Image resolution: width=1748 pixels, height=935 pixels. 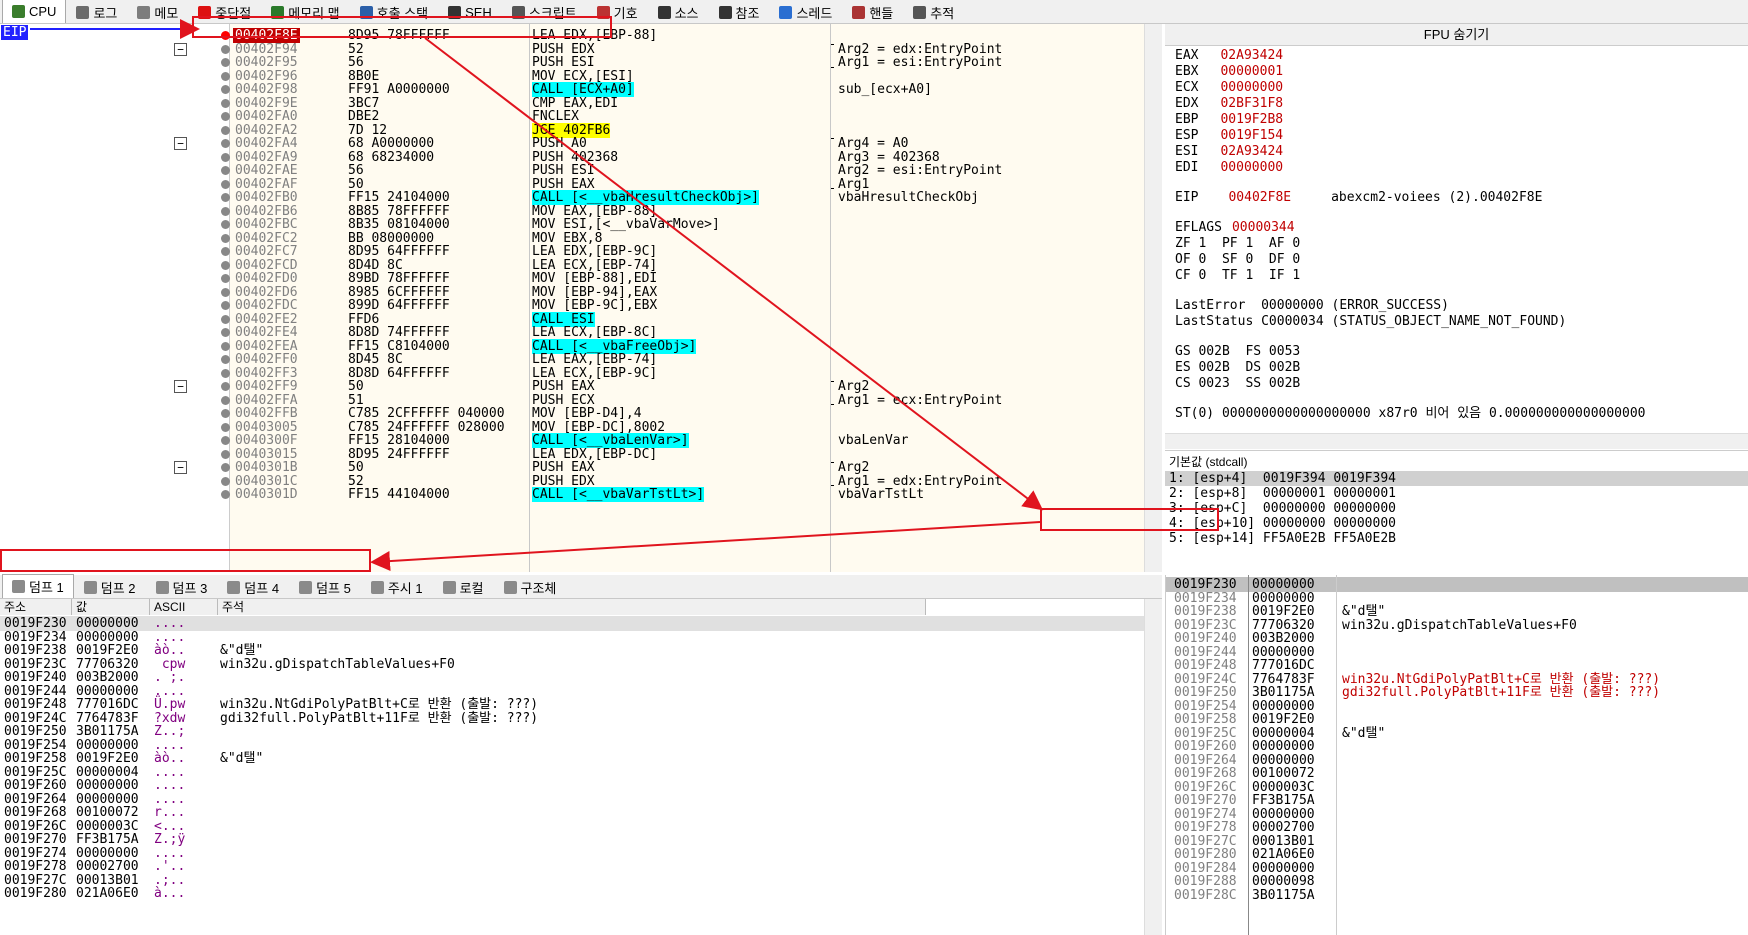 What do you see at coordinates (36, 607) in the screenshot?
I see `dump-column-header: 주소` at bounding box center [36, 607].